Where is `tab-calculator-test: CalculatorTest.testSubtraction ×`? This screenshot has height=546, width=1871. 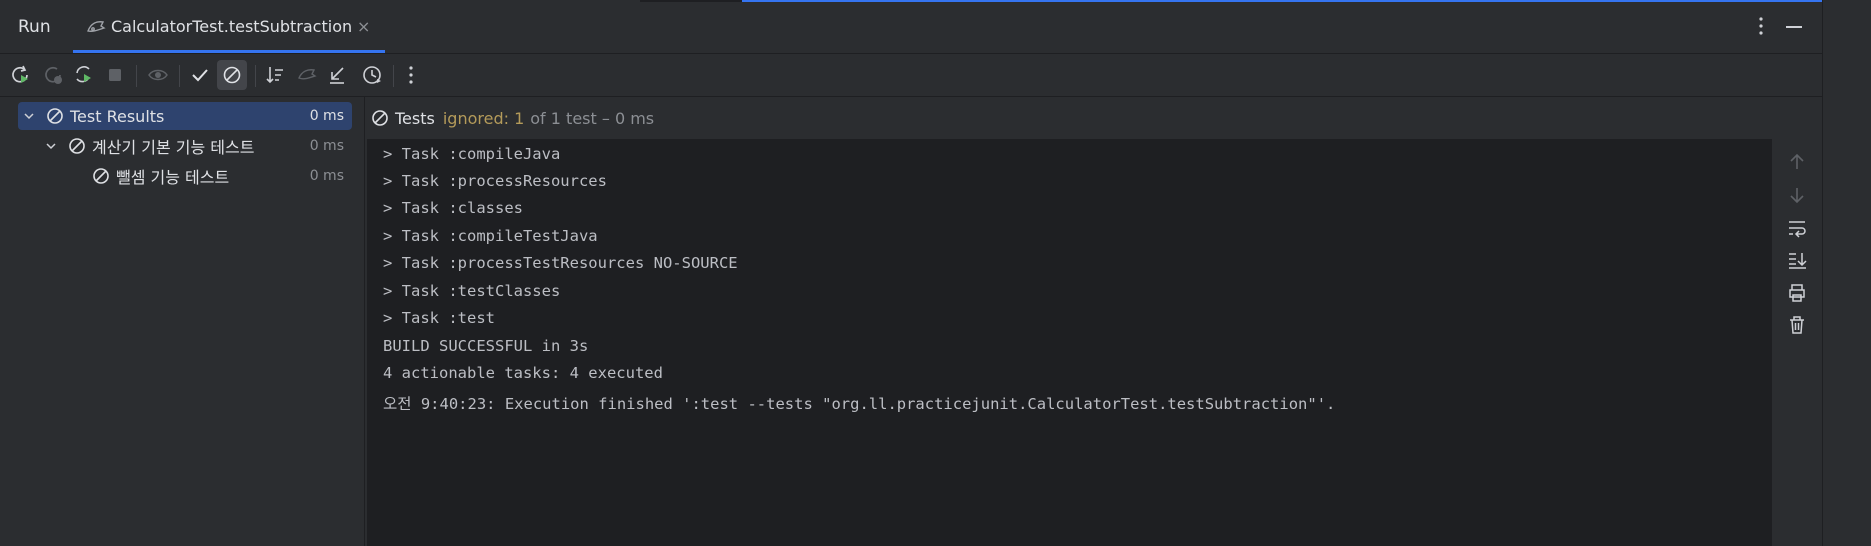
tab-calculator-test: CalculatorTest.testSubtraction × is located at coordinates (229, 26).